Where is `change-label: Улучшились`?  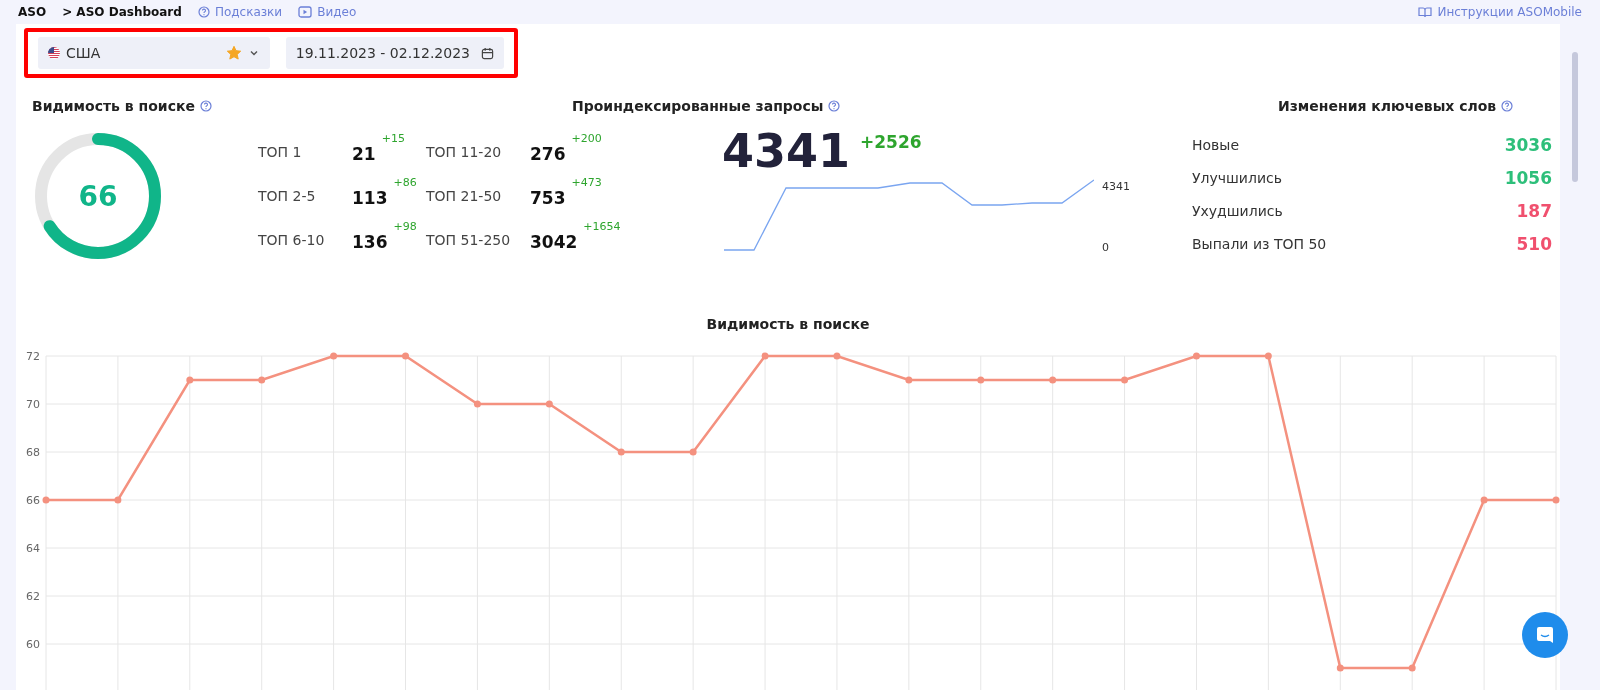 change-label: Улучшились is located at coordinates (1237, 177).